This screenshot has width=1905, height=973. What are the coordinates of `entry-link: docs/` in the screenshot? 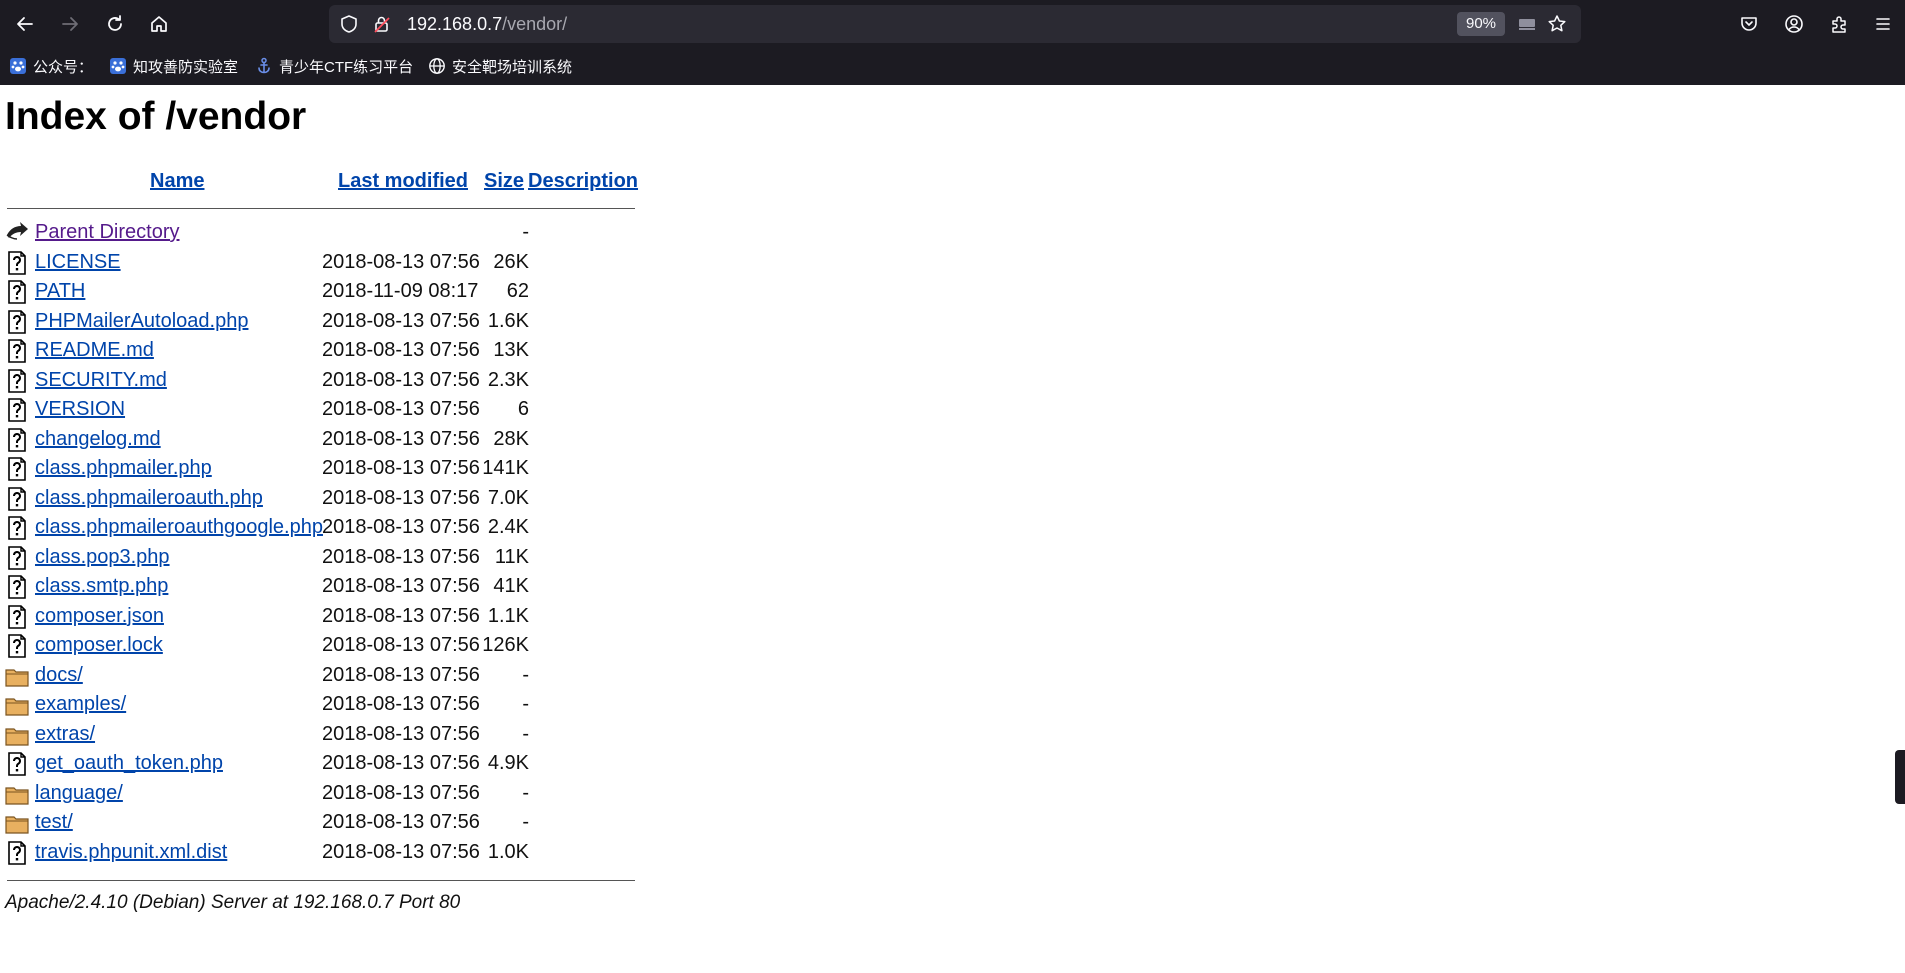 It's located at (59, 675).